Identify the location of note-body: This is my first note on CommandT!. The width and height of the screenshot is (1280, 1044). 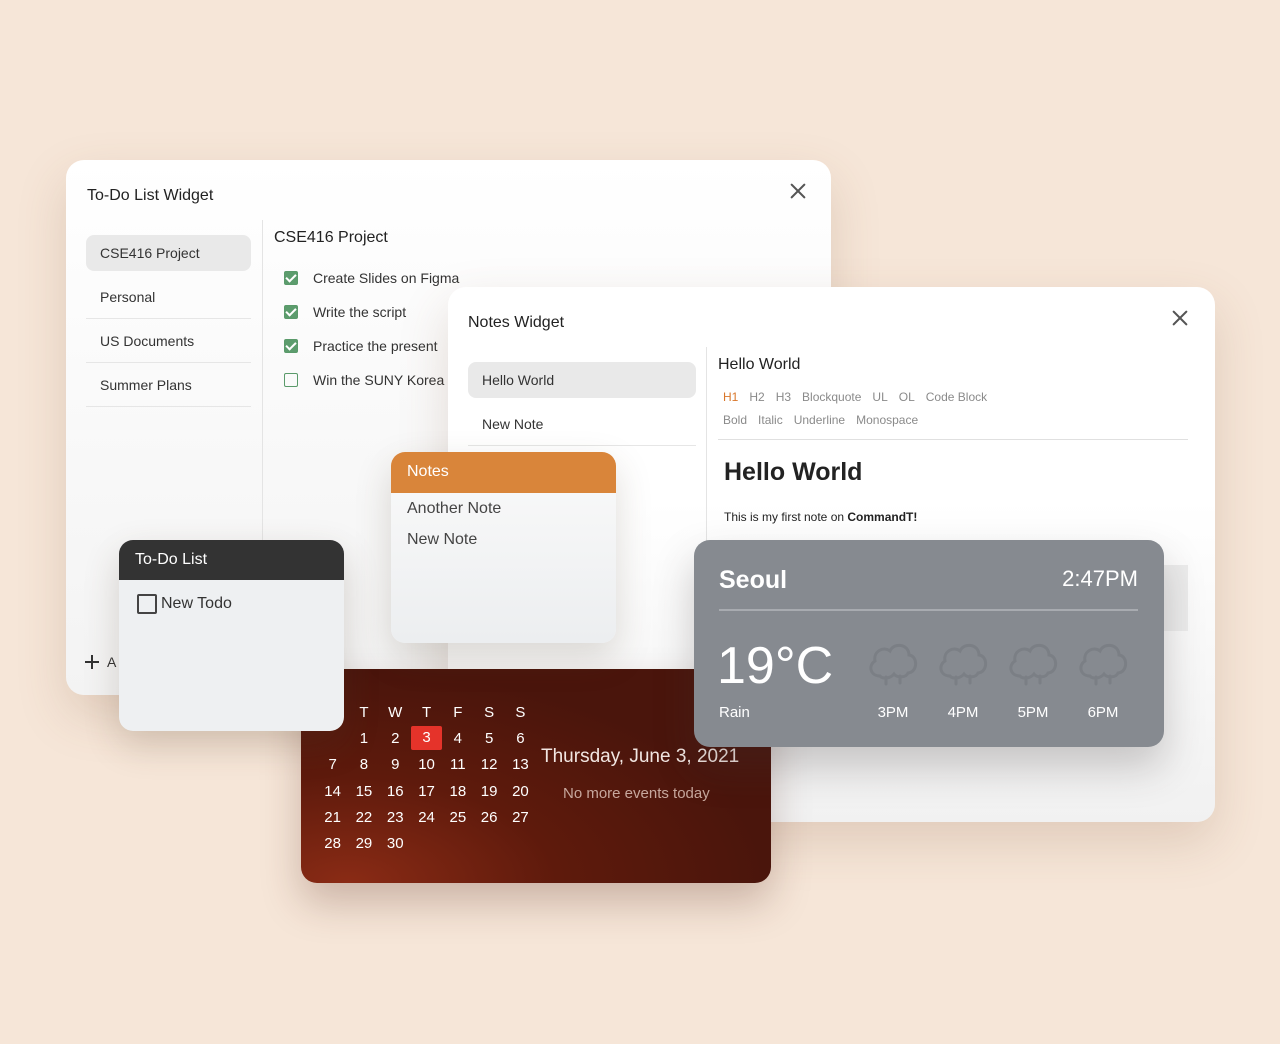
(956, 517).